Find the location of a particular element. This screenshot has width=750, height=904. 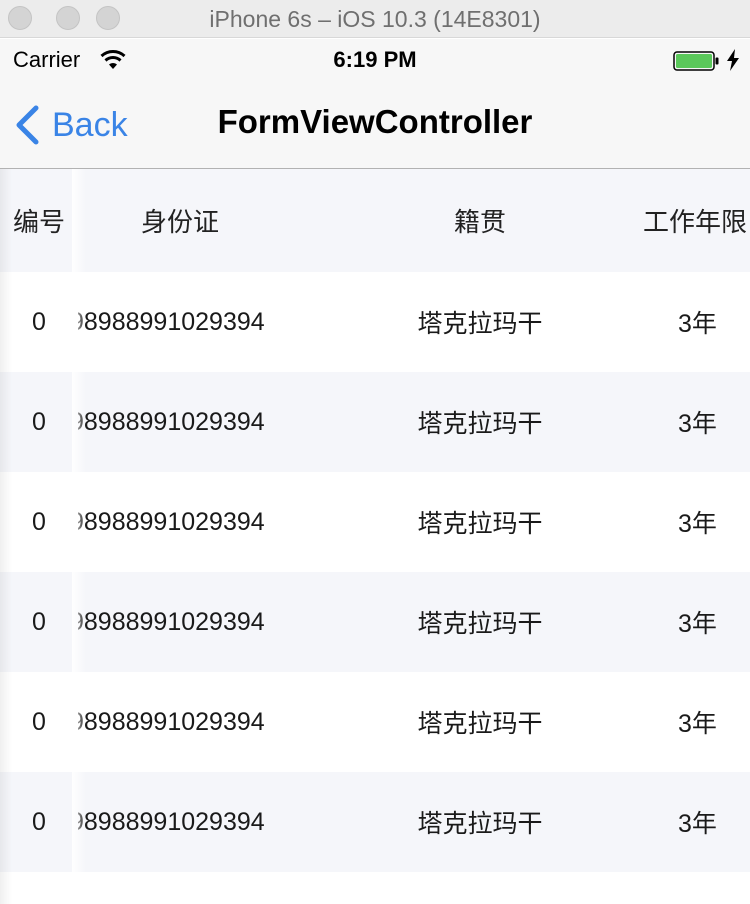

column-header-years: 工作年限 is located at coordinates (695, 222).